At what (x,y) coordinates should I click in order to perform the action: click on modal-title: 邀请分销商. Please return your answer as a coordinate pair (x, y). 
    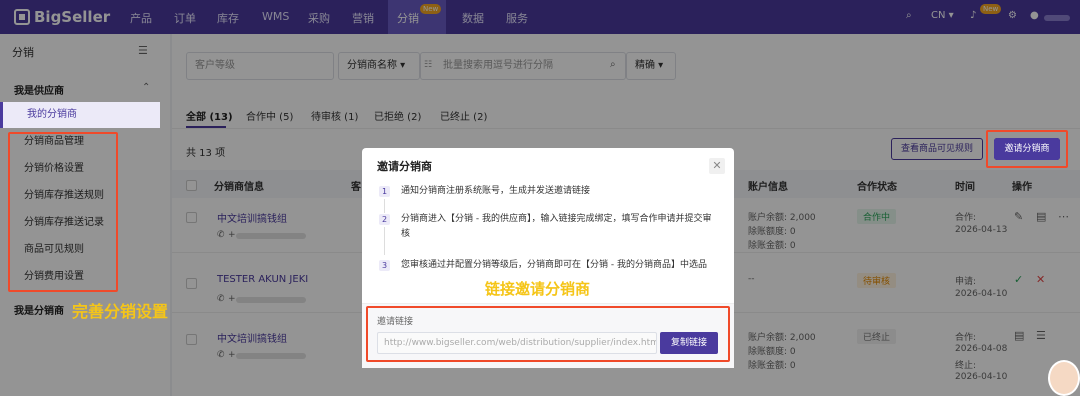
    Looking at the image, I should click on (404, 166).